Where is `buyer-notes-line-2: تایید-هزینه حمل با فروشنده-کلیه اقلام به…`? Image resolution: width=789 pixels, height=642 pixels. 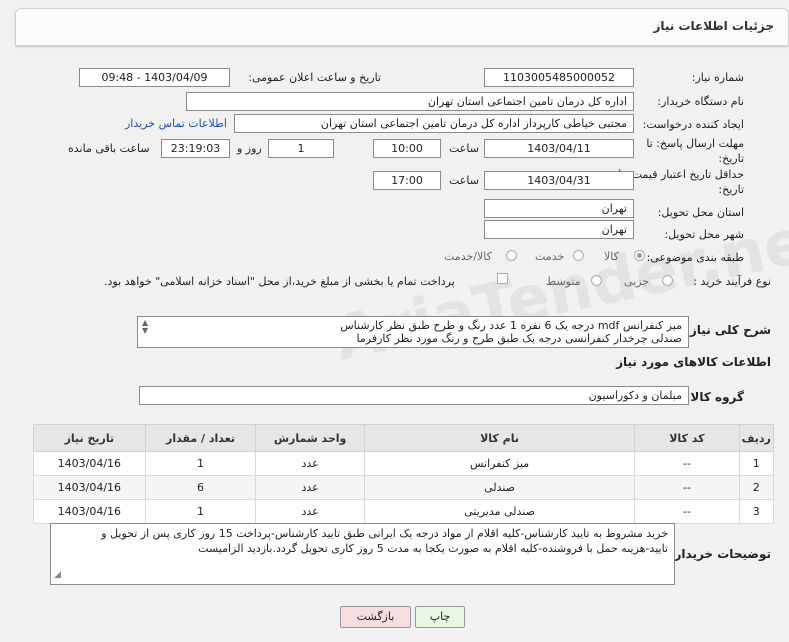 buyer-notes-line-2: تایید-هزینه حمل با فروشنده-کلیه اقلام به… is located at coordinates (433, 548).